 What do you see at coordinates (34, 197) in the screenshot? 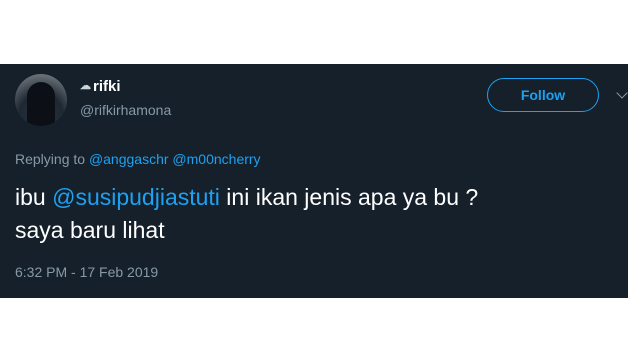
I see `tweet-text-before-mention: ibu` at bounding box center [34, 197].